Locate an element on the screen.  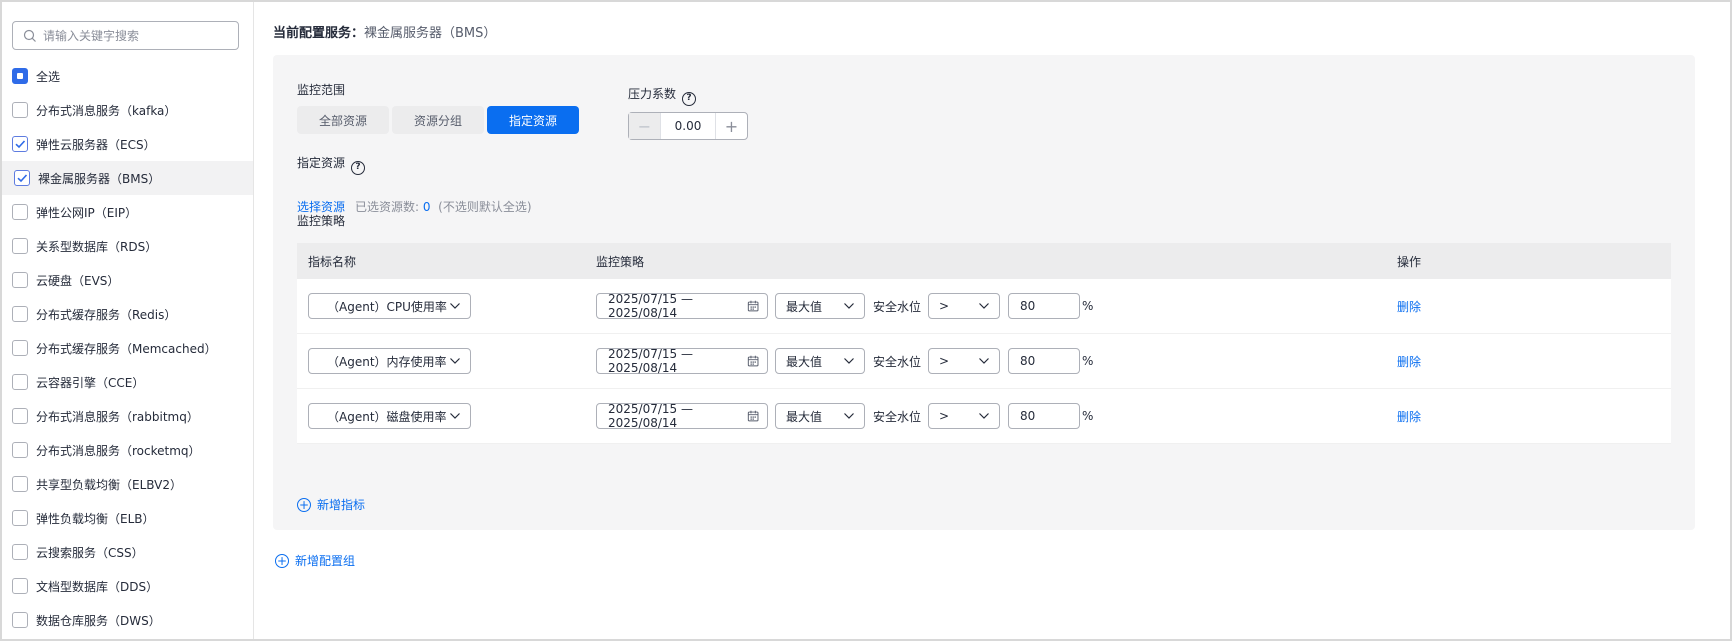
service-item: 弹性负载均衡（ELB） is located at coordinates (127, 518).